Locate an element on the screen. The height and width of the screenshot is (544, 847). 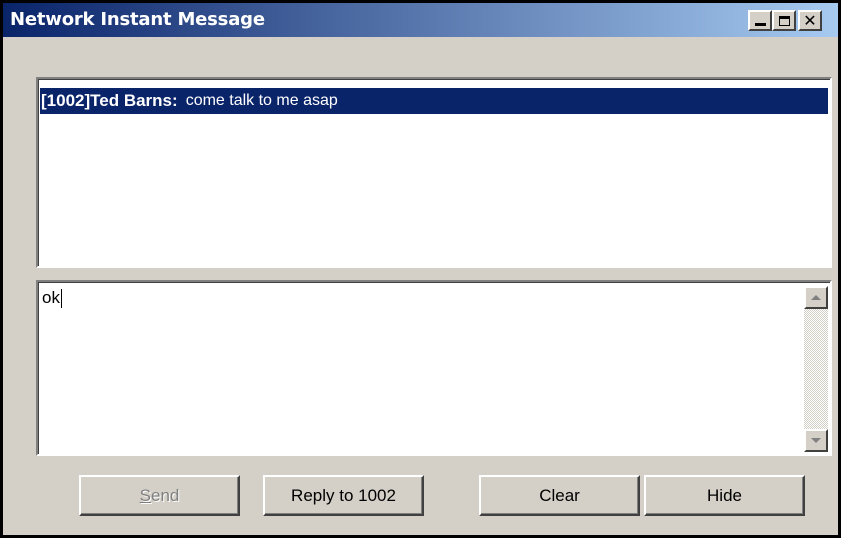
send-label-rest: end is located at coordinates (165, 495).